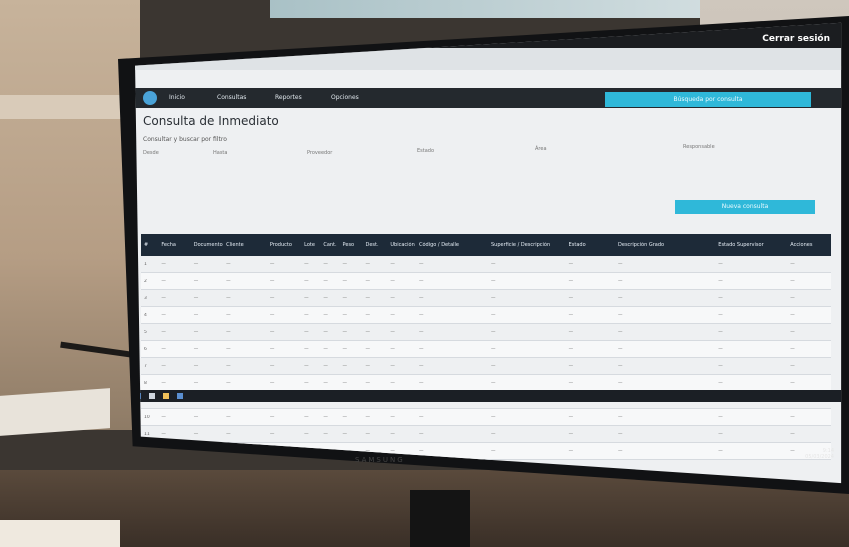  I want to click on table-row: 3 — — — — — — — — — — — — — — —, so click(486, 298).